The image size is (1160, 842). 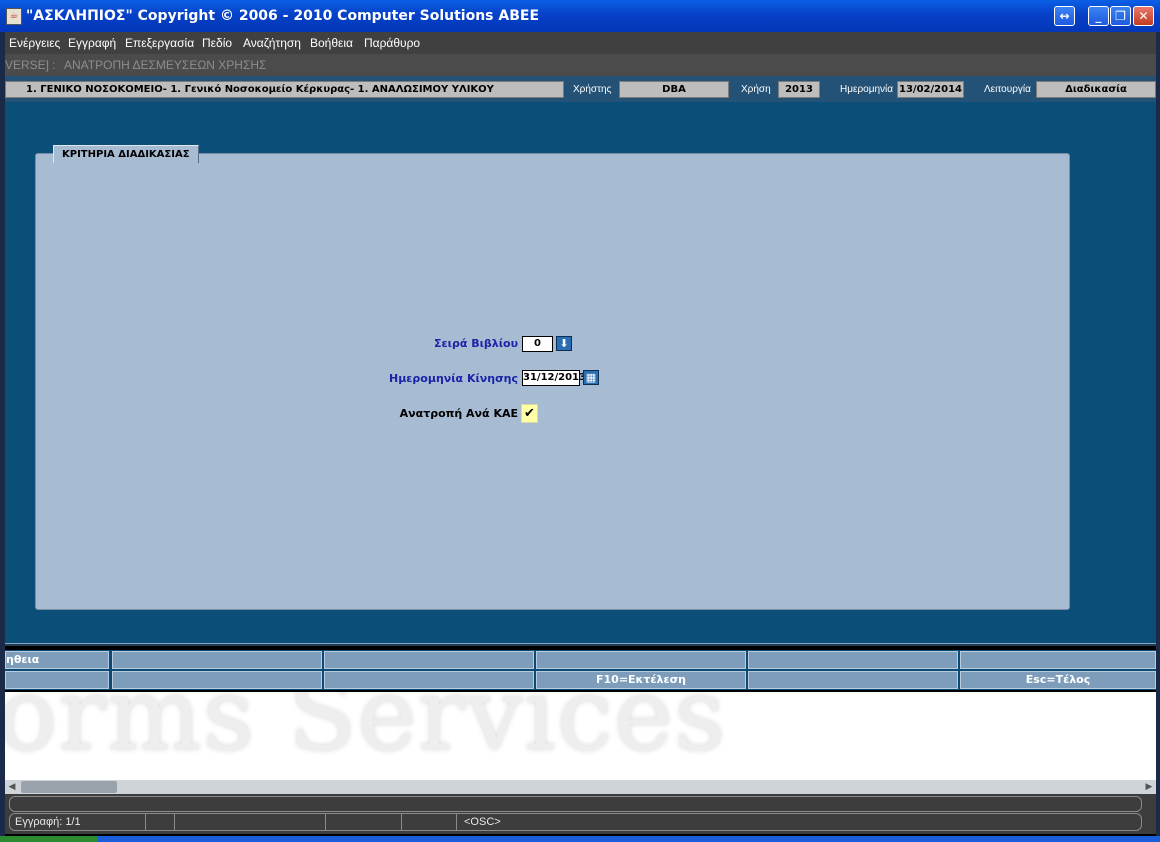 I want to click on status-area: Εγγραφή: 1/1 <OSC>, so click(x=580, y=814).